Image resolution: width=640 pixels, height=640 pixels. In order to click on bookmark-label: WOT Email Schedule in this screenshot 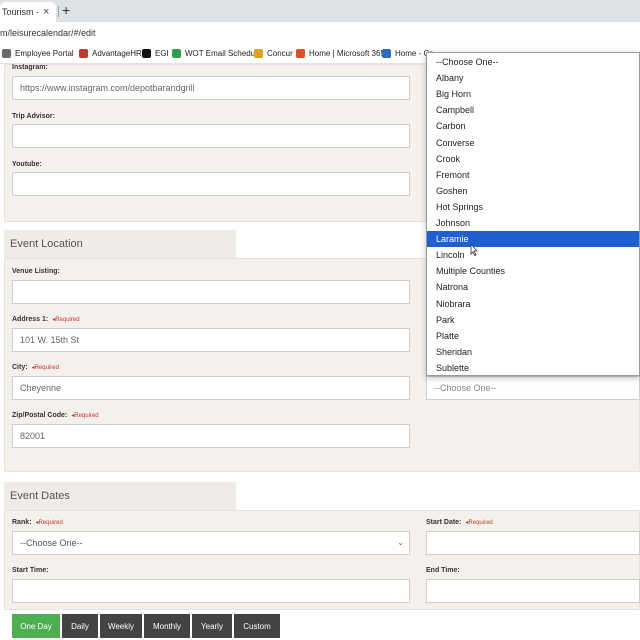, I will do `click(223, 53)`.